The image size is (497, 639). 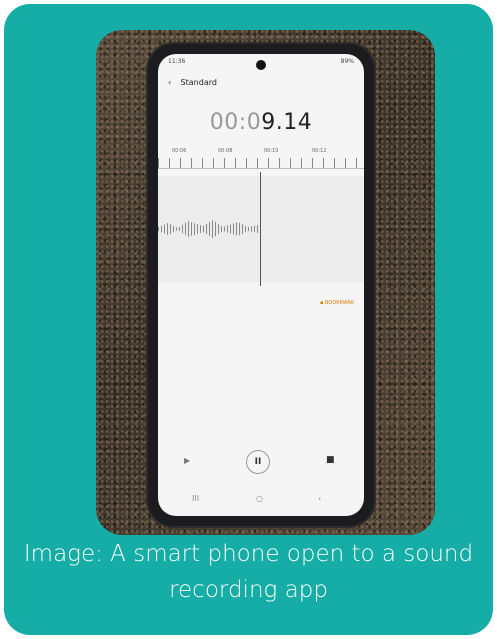 I want to click on navigation-bar: III ○ ‹, so click(x=261, y=501).